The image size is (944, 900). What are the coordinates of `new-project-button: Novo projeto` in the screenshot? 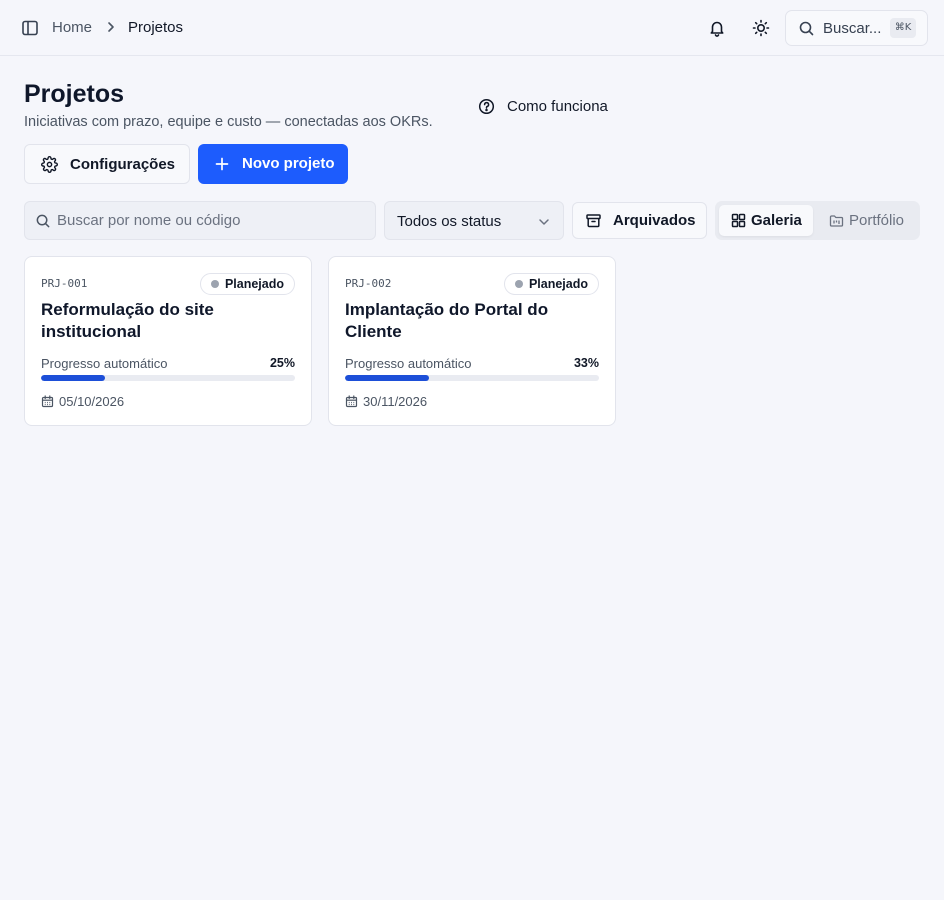 It's located at (273, 164).